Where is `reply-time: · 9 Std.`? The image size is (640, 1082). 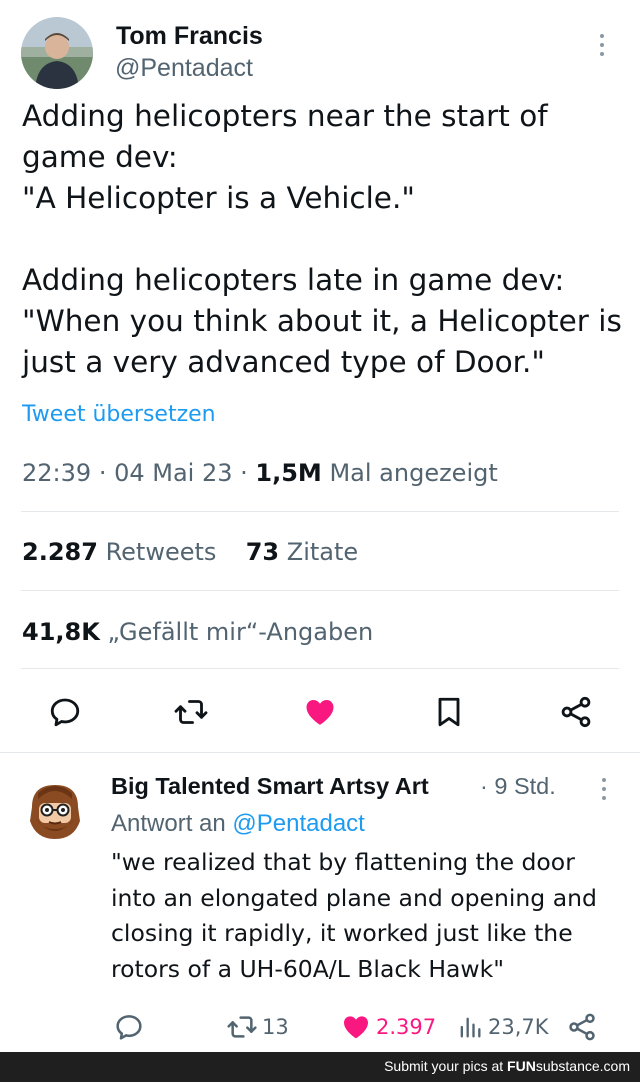
reply-time: · 9 Std. is located at coordinates (518, 786).